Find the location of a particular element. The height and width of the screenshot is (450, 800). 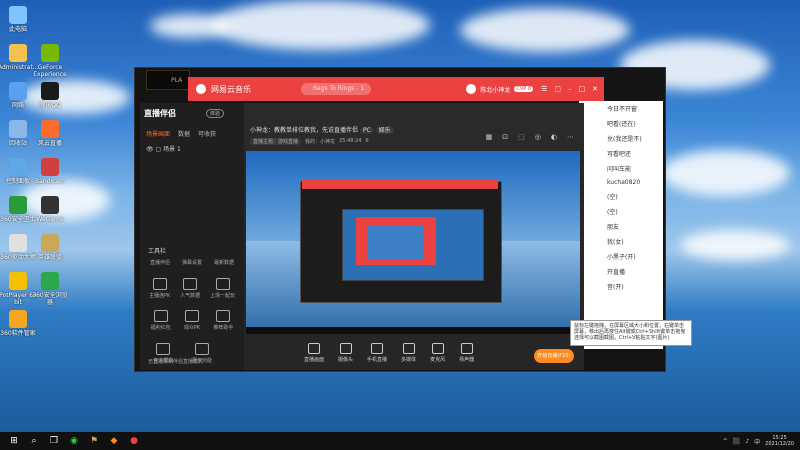

menu-icon: ☰ is located at coordinates (544, 89).